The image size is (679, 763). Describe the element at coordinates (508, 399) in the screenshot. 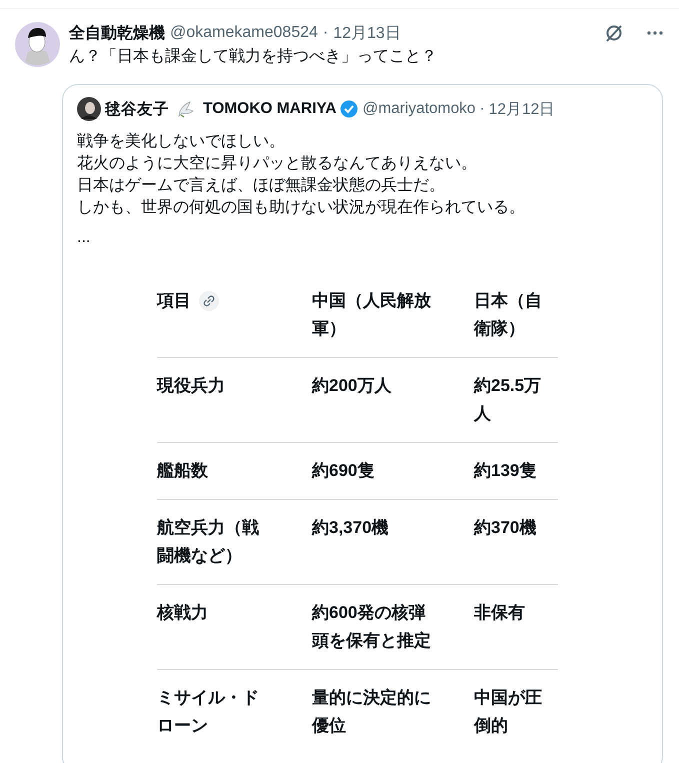

I see `table-cell: 約25.5万人` at that location.